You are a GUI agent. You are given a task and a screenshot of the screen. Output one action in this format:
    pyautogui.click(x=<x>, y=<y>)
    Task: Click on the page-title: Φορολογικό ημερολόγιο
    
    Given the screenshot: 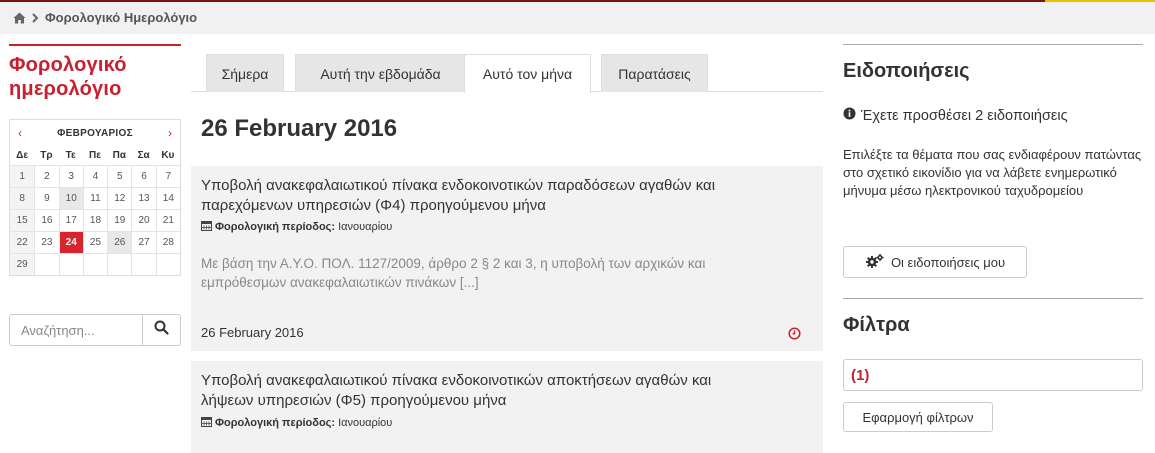 What is the action you would take?
    pyautogui.click(x=95, y=77)
    